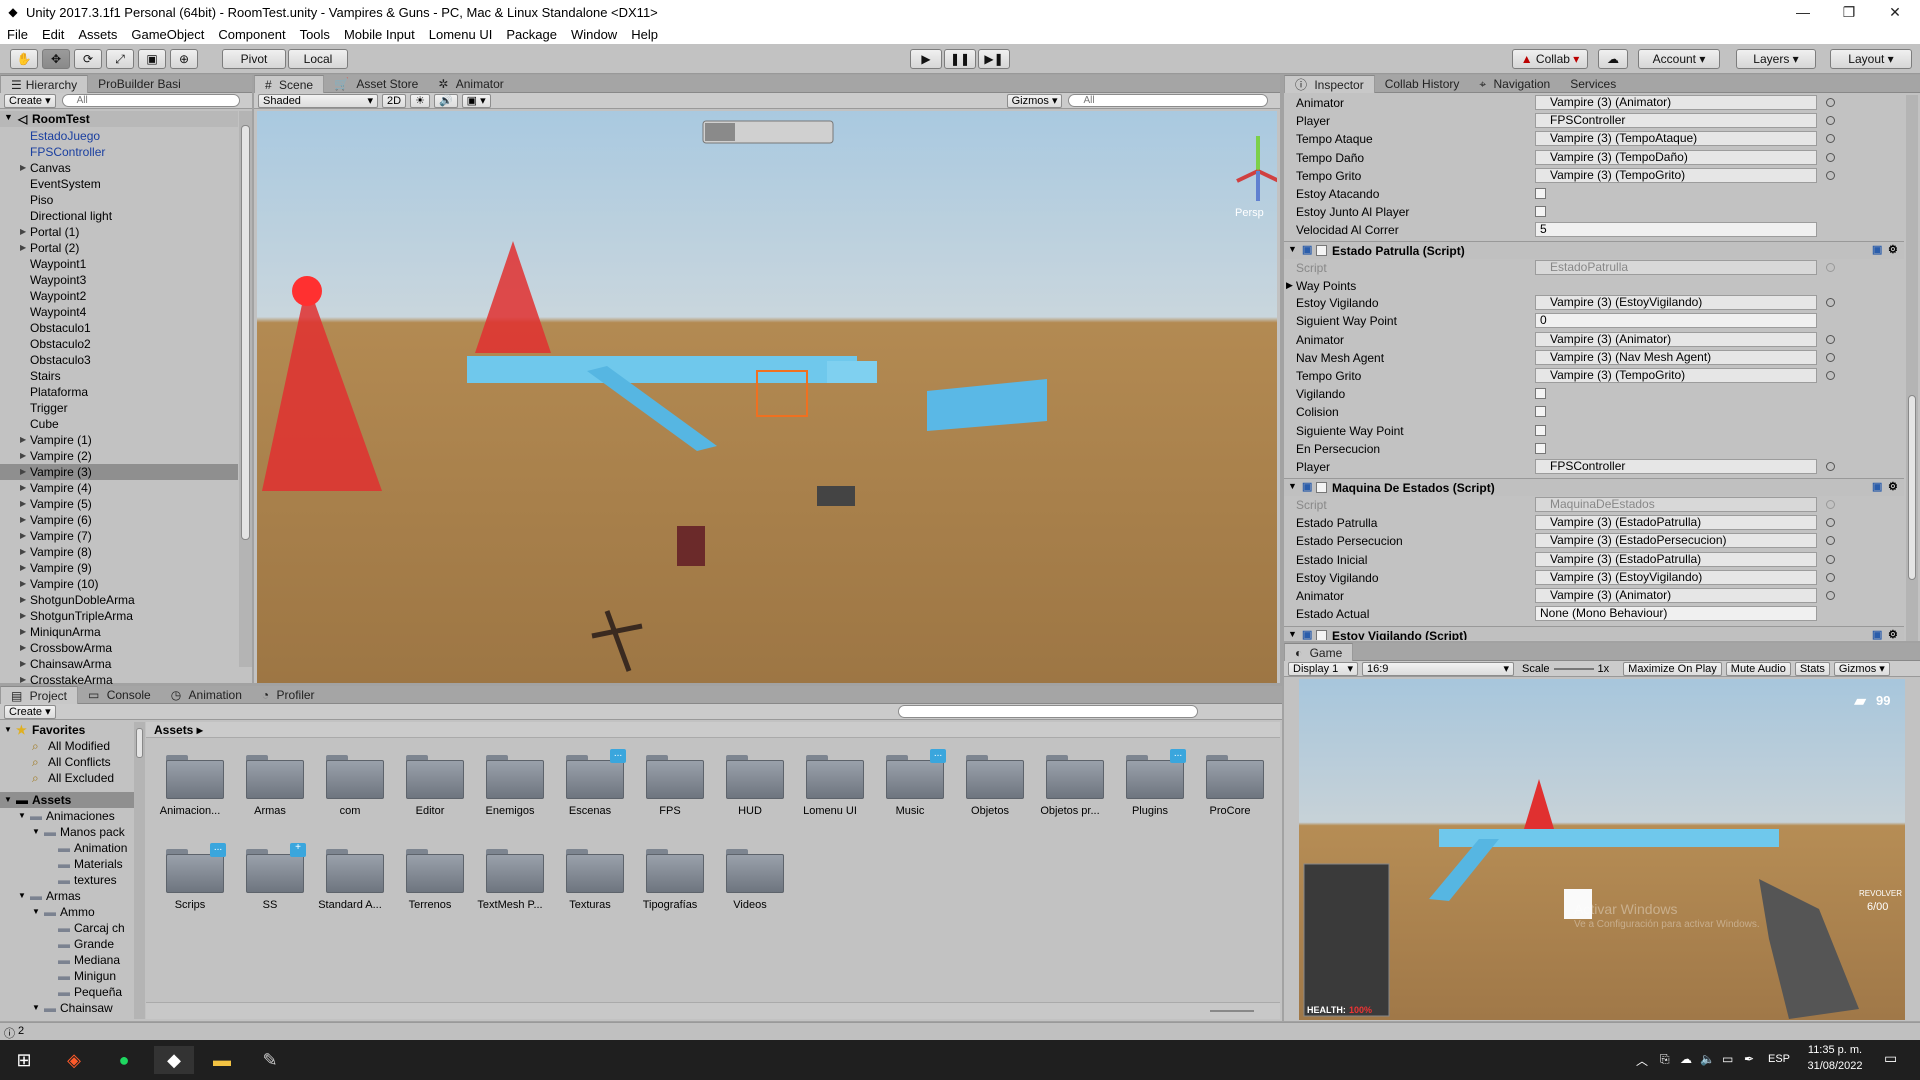  I want to click on foldout-arrow-icon: ▶, so click(1289, 285).